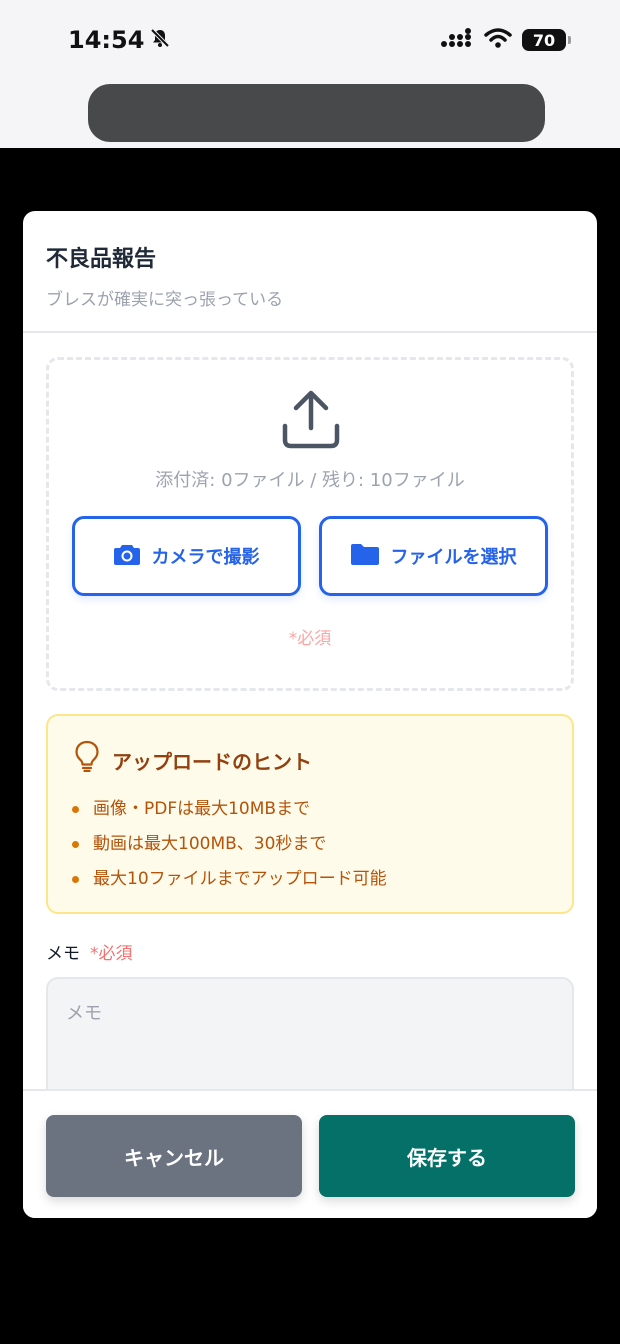 The image size is (620, 1344). What do you see at coordinates (212, 762) in the screenshot?
I see `hints-title: アップロードのヒント` at bounding box center [212, 762].